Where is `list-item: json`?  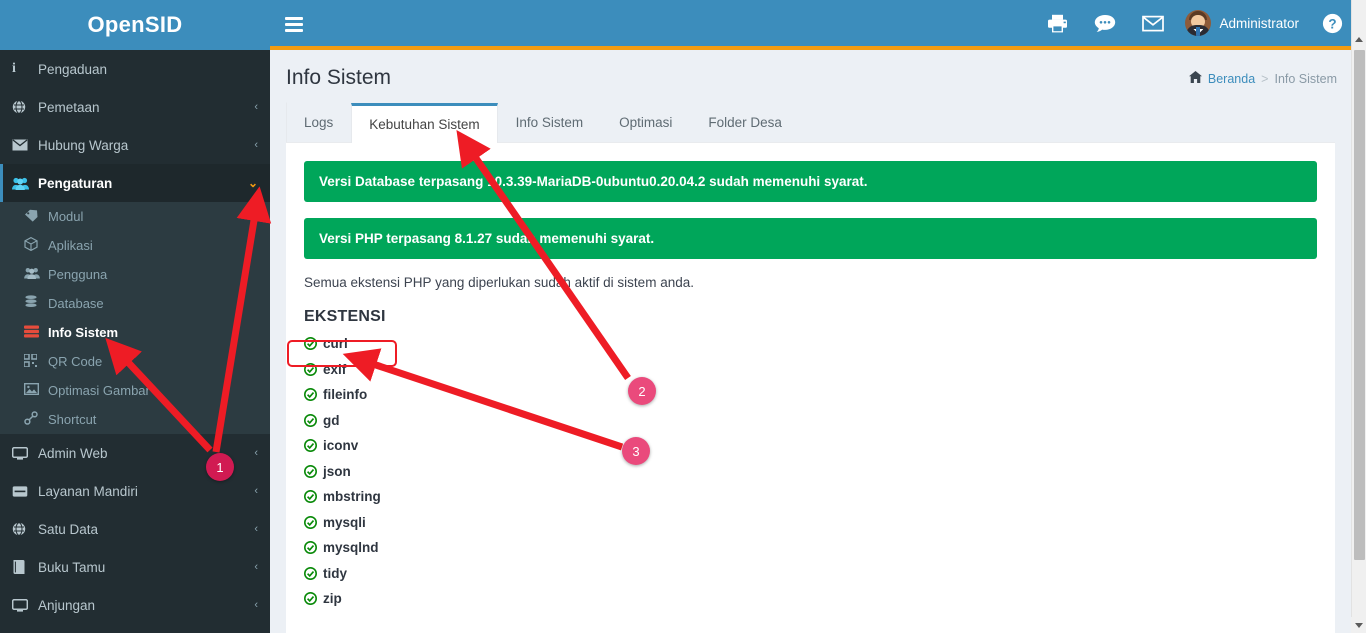
list-item: json is located at coordinates (810, 472).